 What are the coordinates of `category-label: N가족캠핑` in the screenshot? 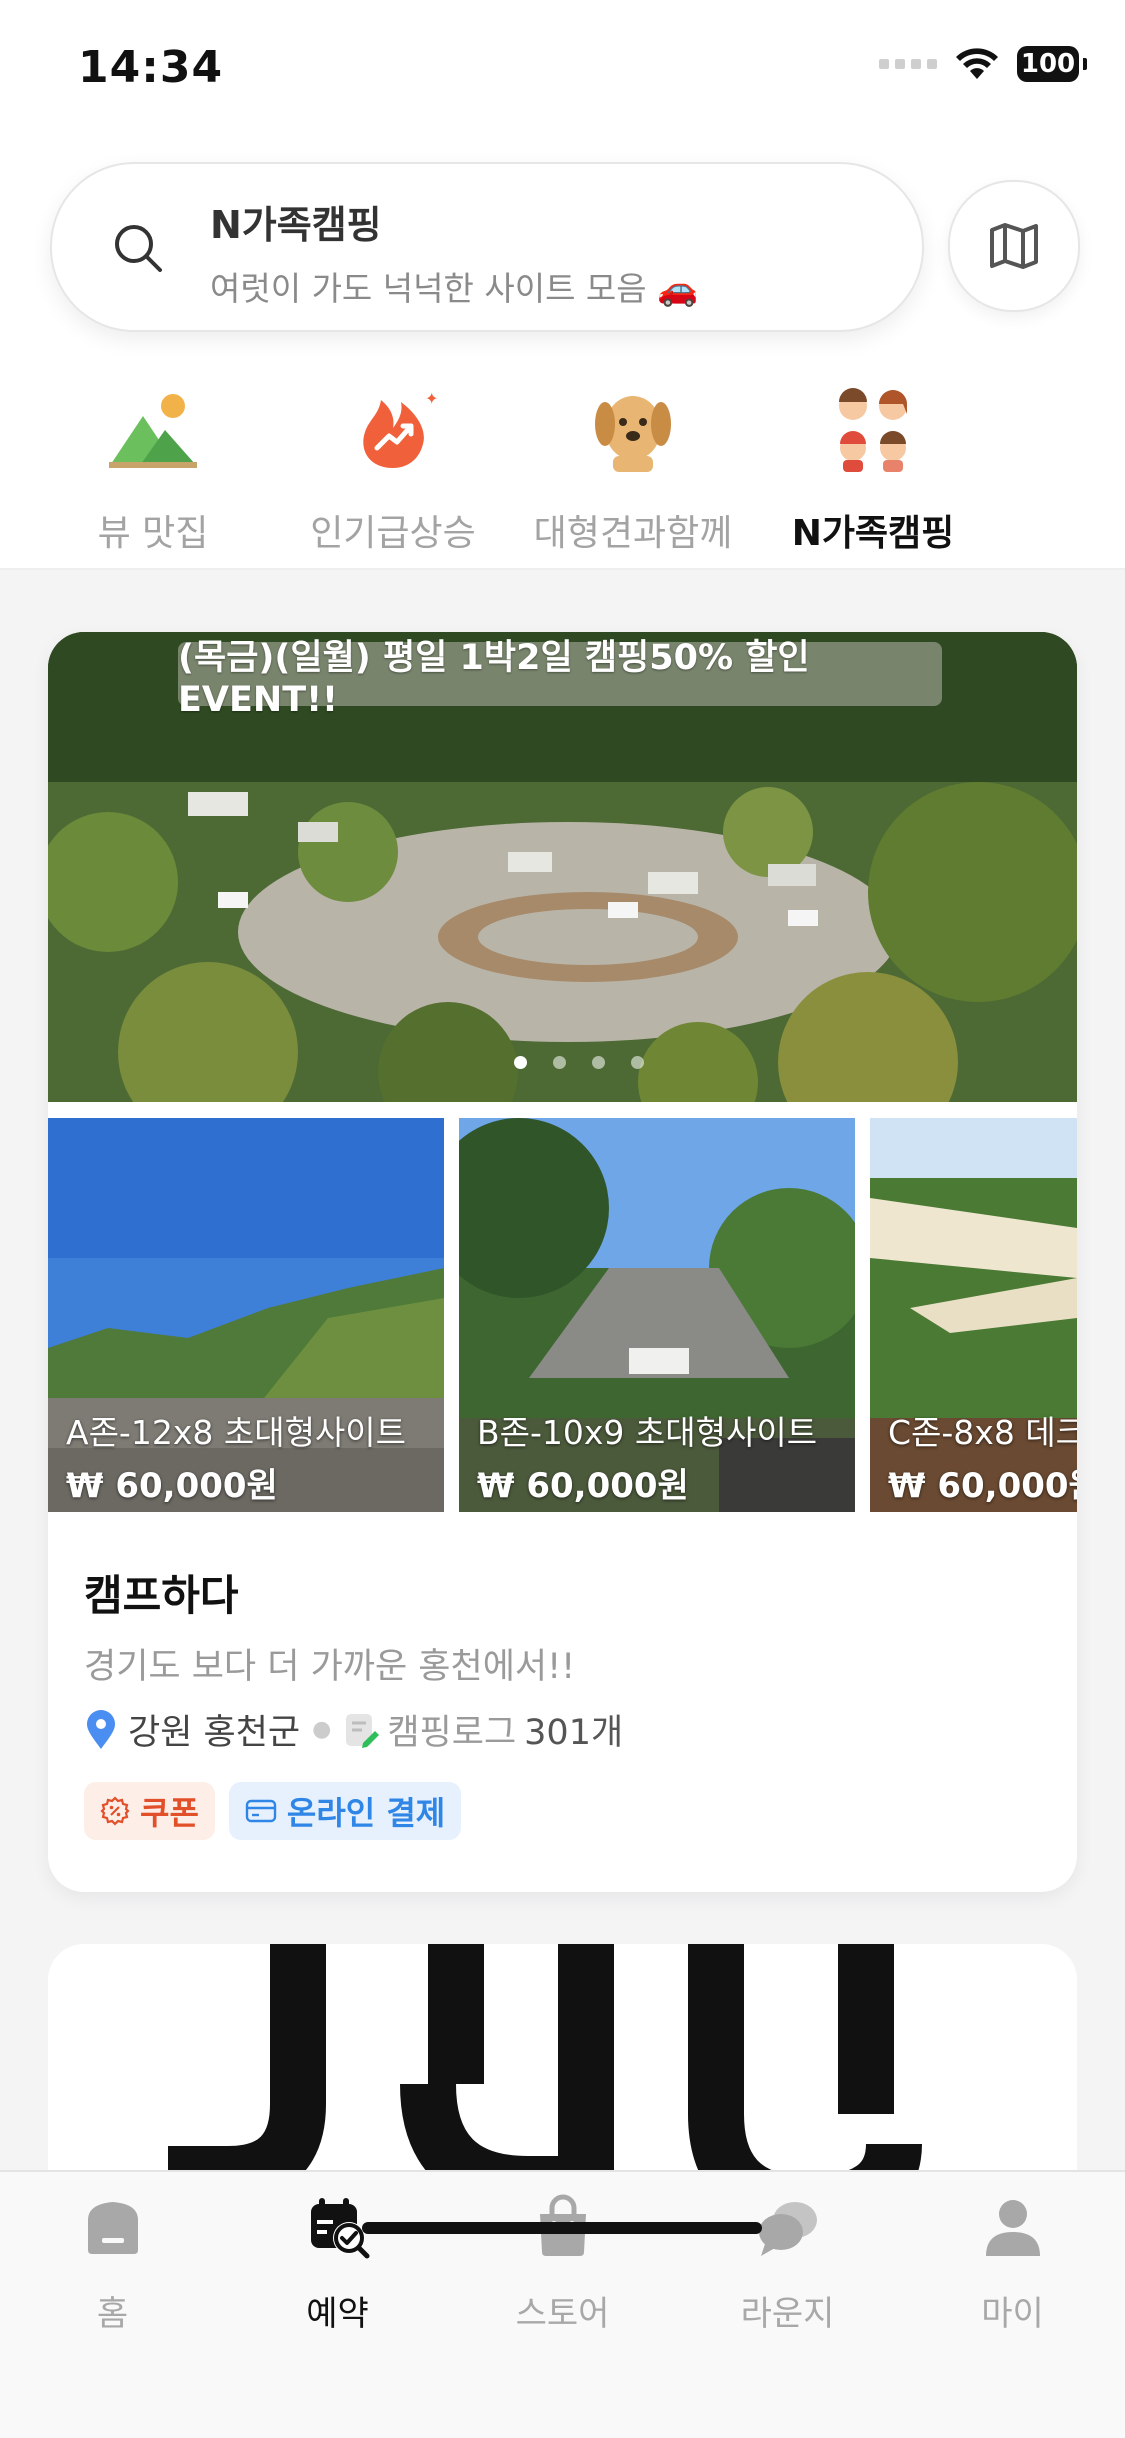 It's located at (873, 533).